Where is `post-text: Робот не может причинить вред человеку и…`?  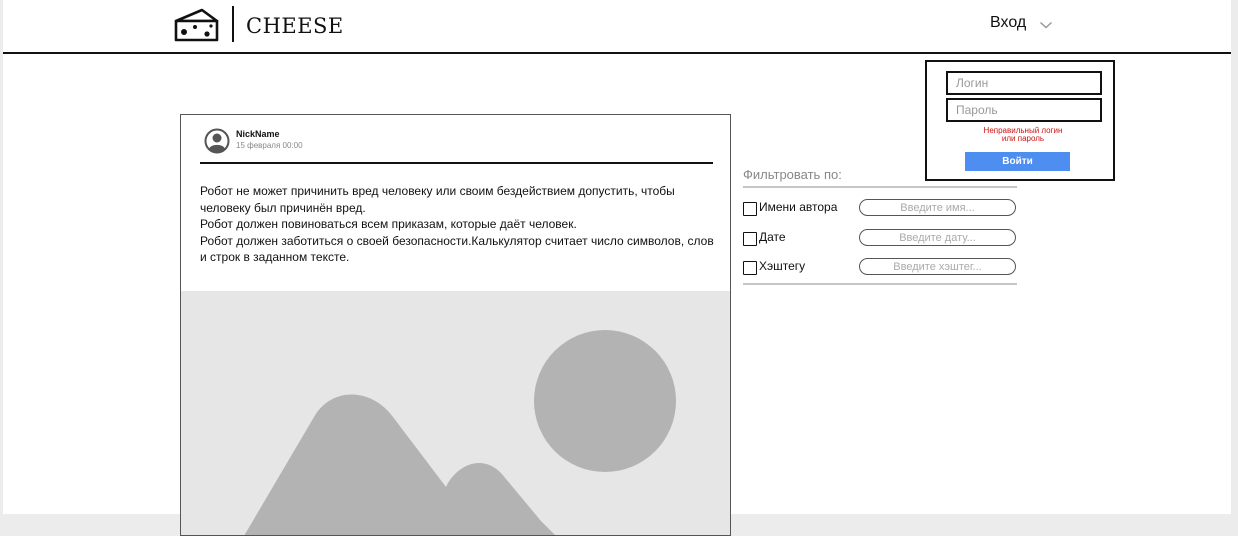 post-text: Робот не может причинить вред человеку и… is located at coordinates (457, 224).